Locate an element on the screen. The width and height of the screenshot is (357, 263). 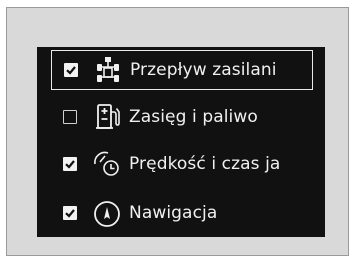
speed-time-icon is located at coordinates (107, 164).